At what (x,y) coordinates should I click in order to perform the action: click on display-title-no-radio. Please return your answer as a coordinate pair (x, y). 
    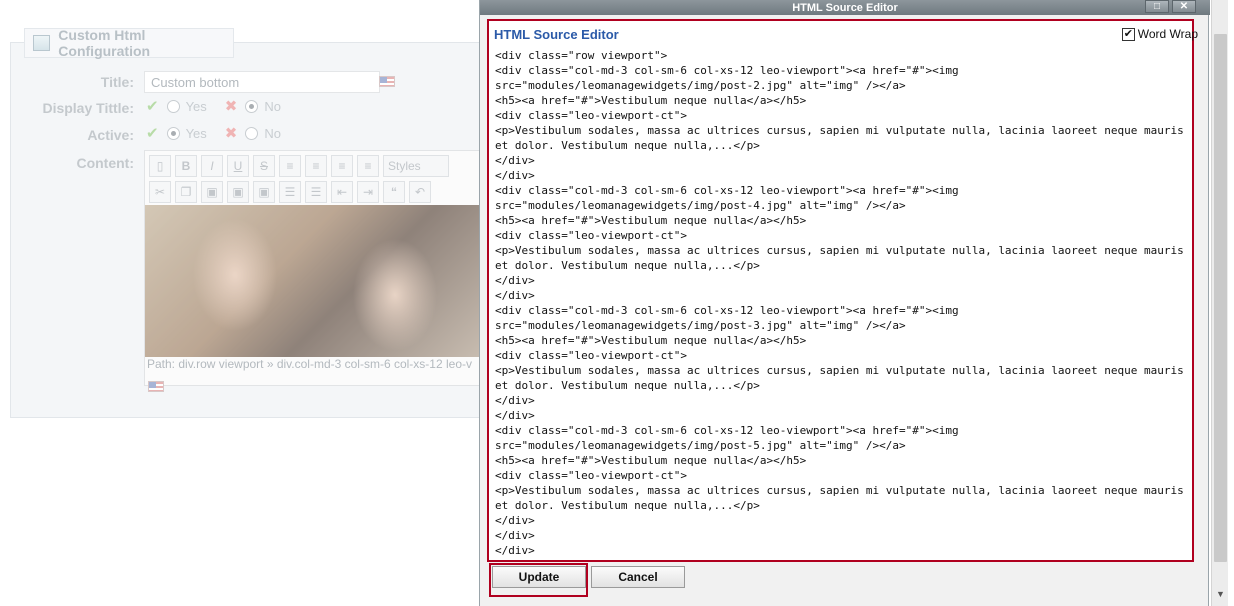
    Looking at the image, I should click on (252, 106).